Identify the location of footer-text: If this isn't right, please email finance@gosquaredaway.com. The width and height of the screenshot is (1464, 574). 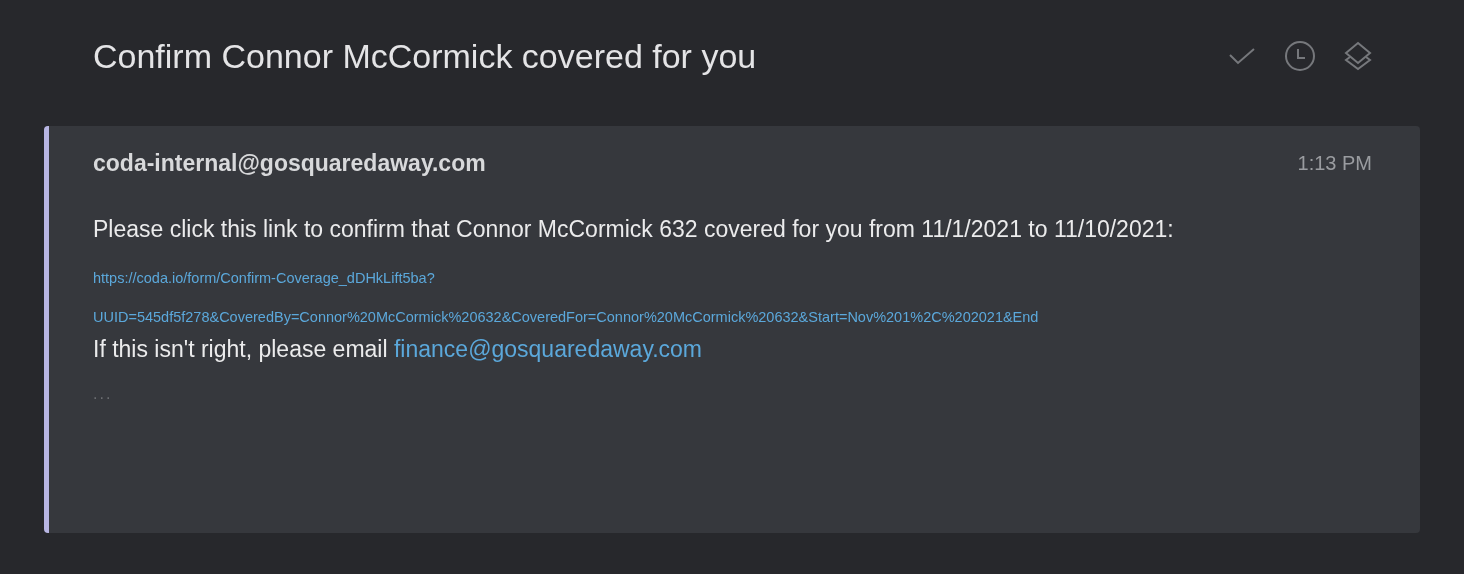
(398, 349).